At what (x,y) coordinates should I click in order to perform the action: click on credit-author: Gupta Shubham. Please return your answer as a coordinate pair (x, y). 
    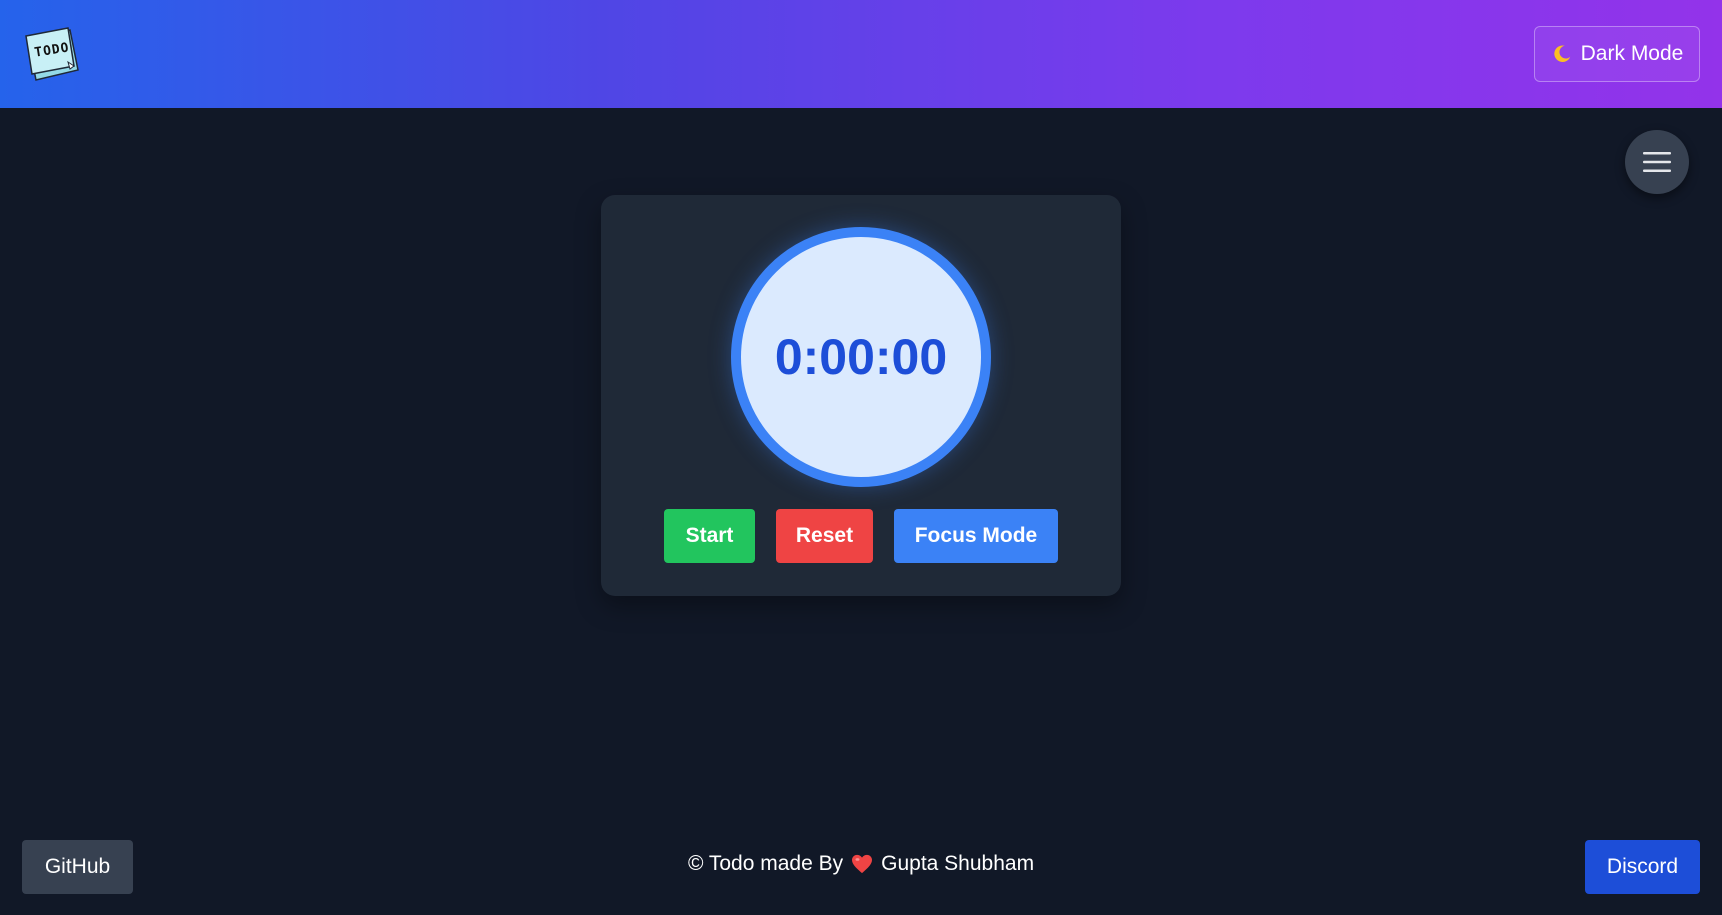
    Looking at the image, I should click on (957, 864).